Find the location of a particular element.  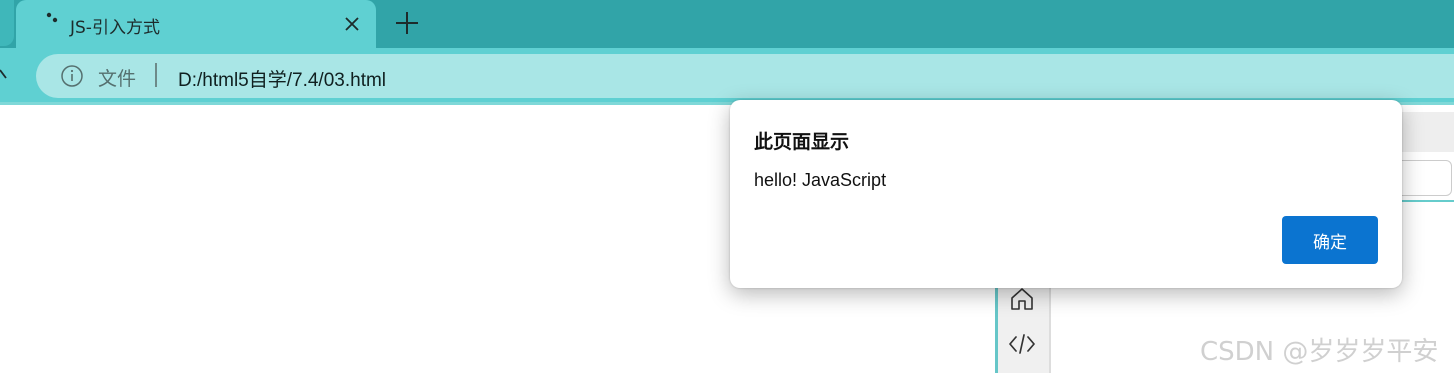

tab-title: JS-引入方式 is located at coordinates (115, 28).